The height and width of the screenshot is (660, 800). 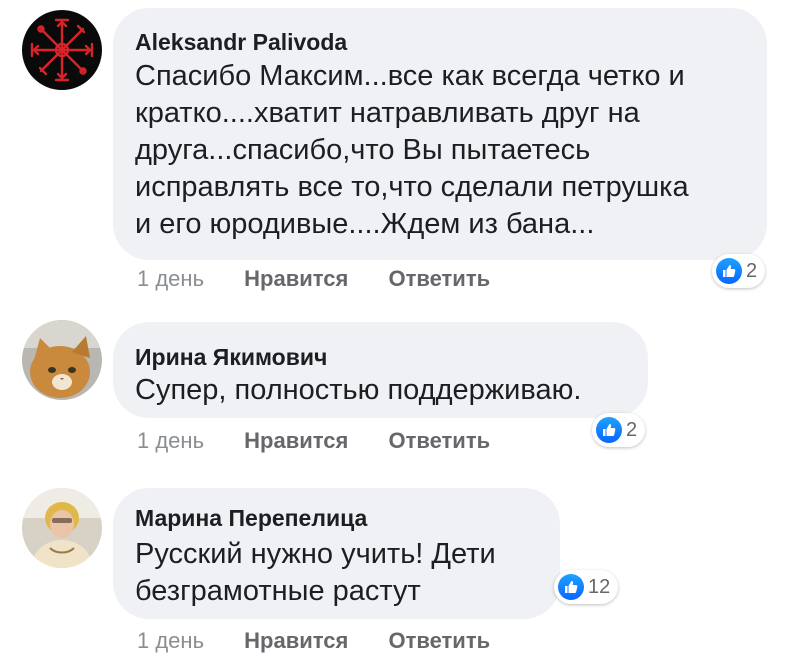 I want to click on reaction-badge: 12, so click(x=586, y=587).